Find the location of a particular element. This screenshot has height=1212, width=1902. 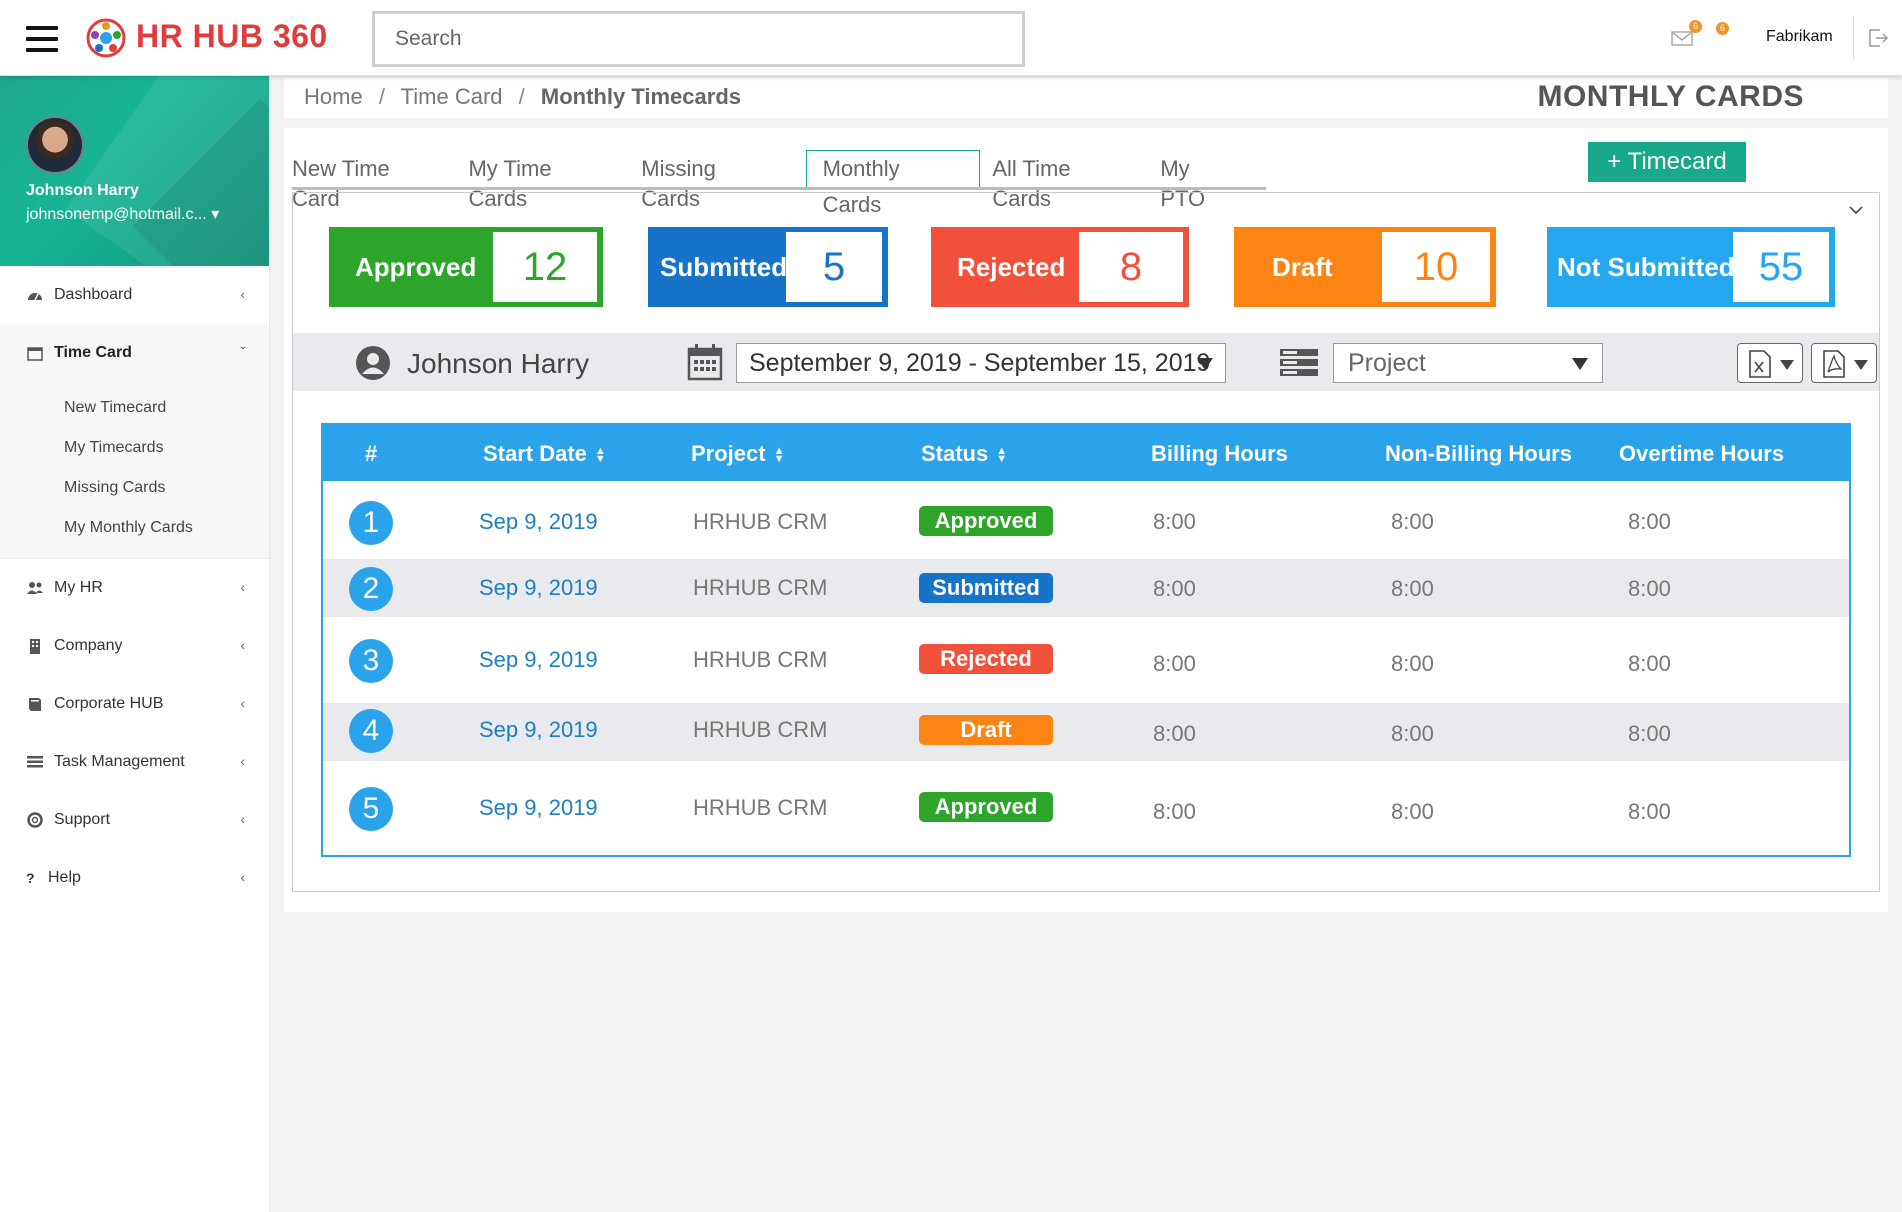

tab-missing-cards: Missing Cards is located at coordinates (717, 182).